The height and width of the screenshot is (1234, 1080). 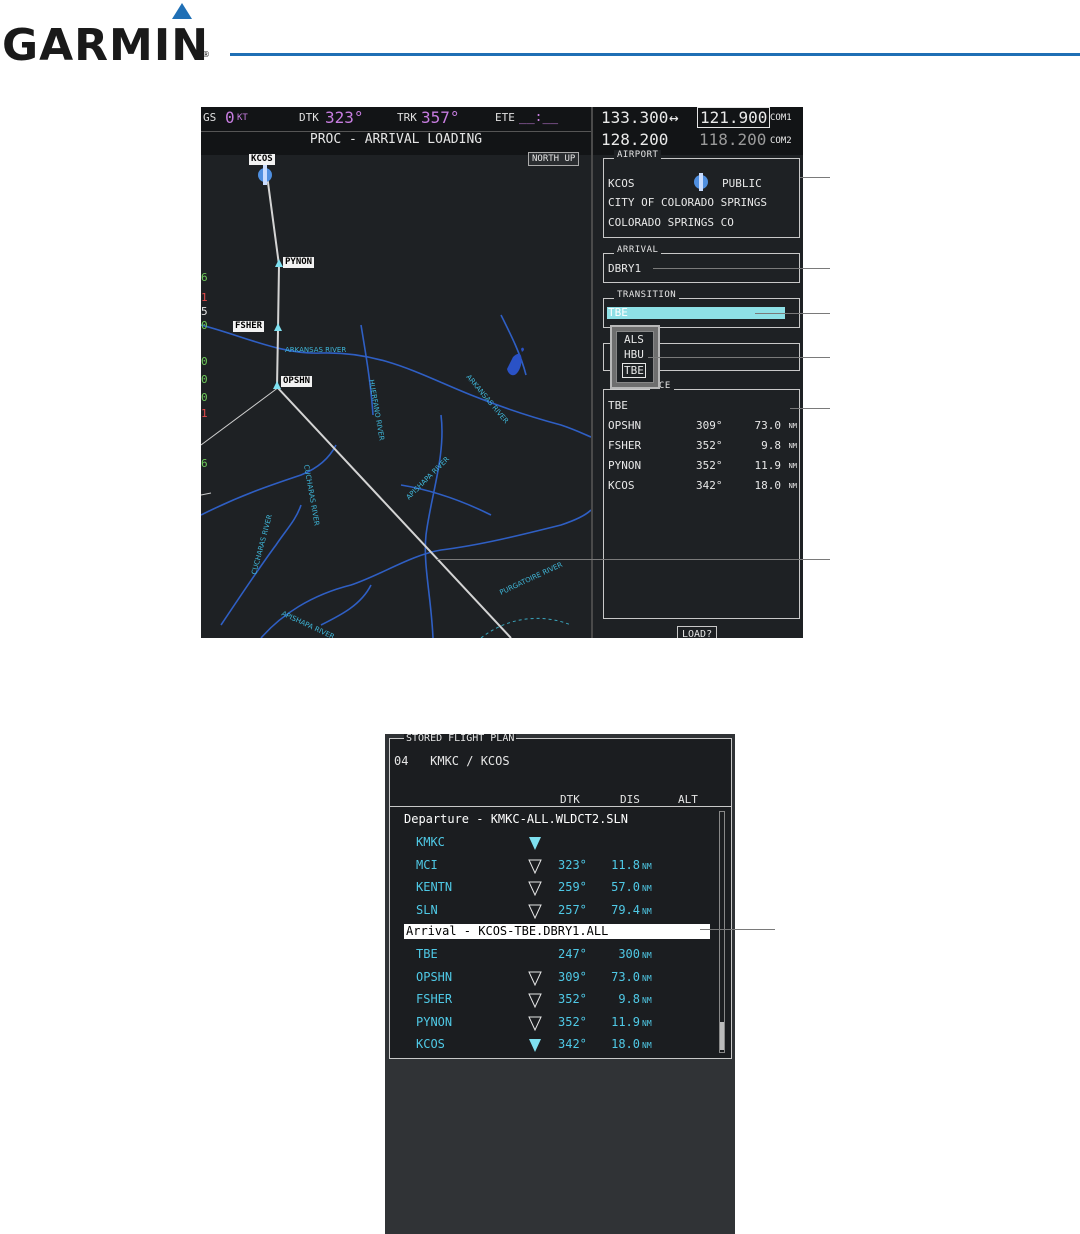 What do you see at coordinates (204, 311) in the screenshot?
I see `svg-text: 5` at bounding box center [204, 311].